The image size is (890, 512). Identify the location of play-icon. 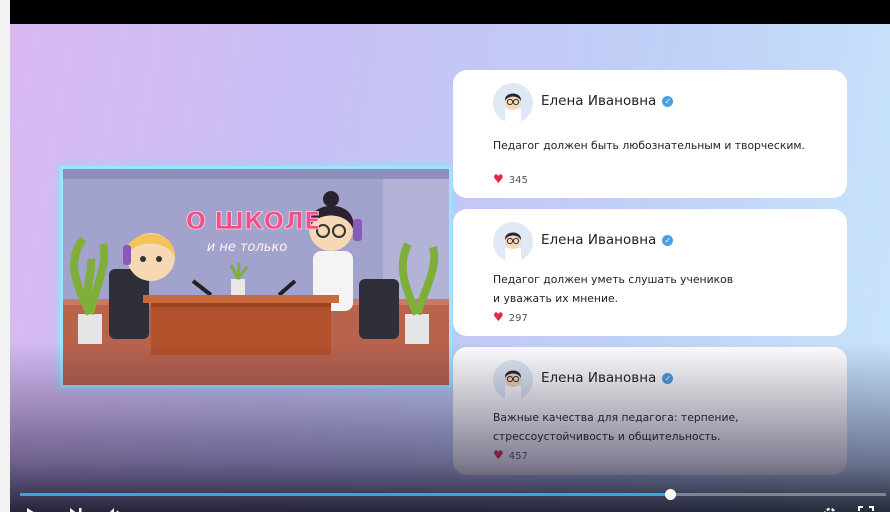
(32, 509).